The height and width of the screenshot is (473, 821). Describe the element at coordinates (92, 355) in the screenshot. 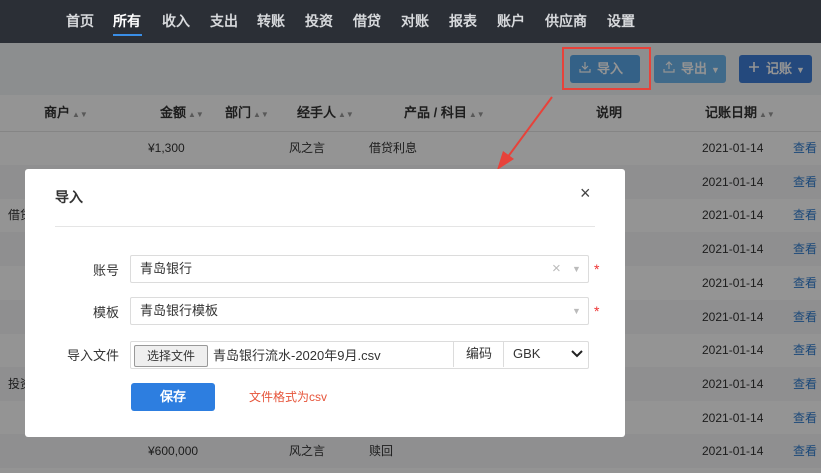

I see `file-label: 导入文件` at that location.